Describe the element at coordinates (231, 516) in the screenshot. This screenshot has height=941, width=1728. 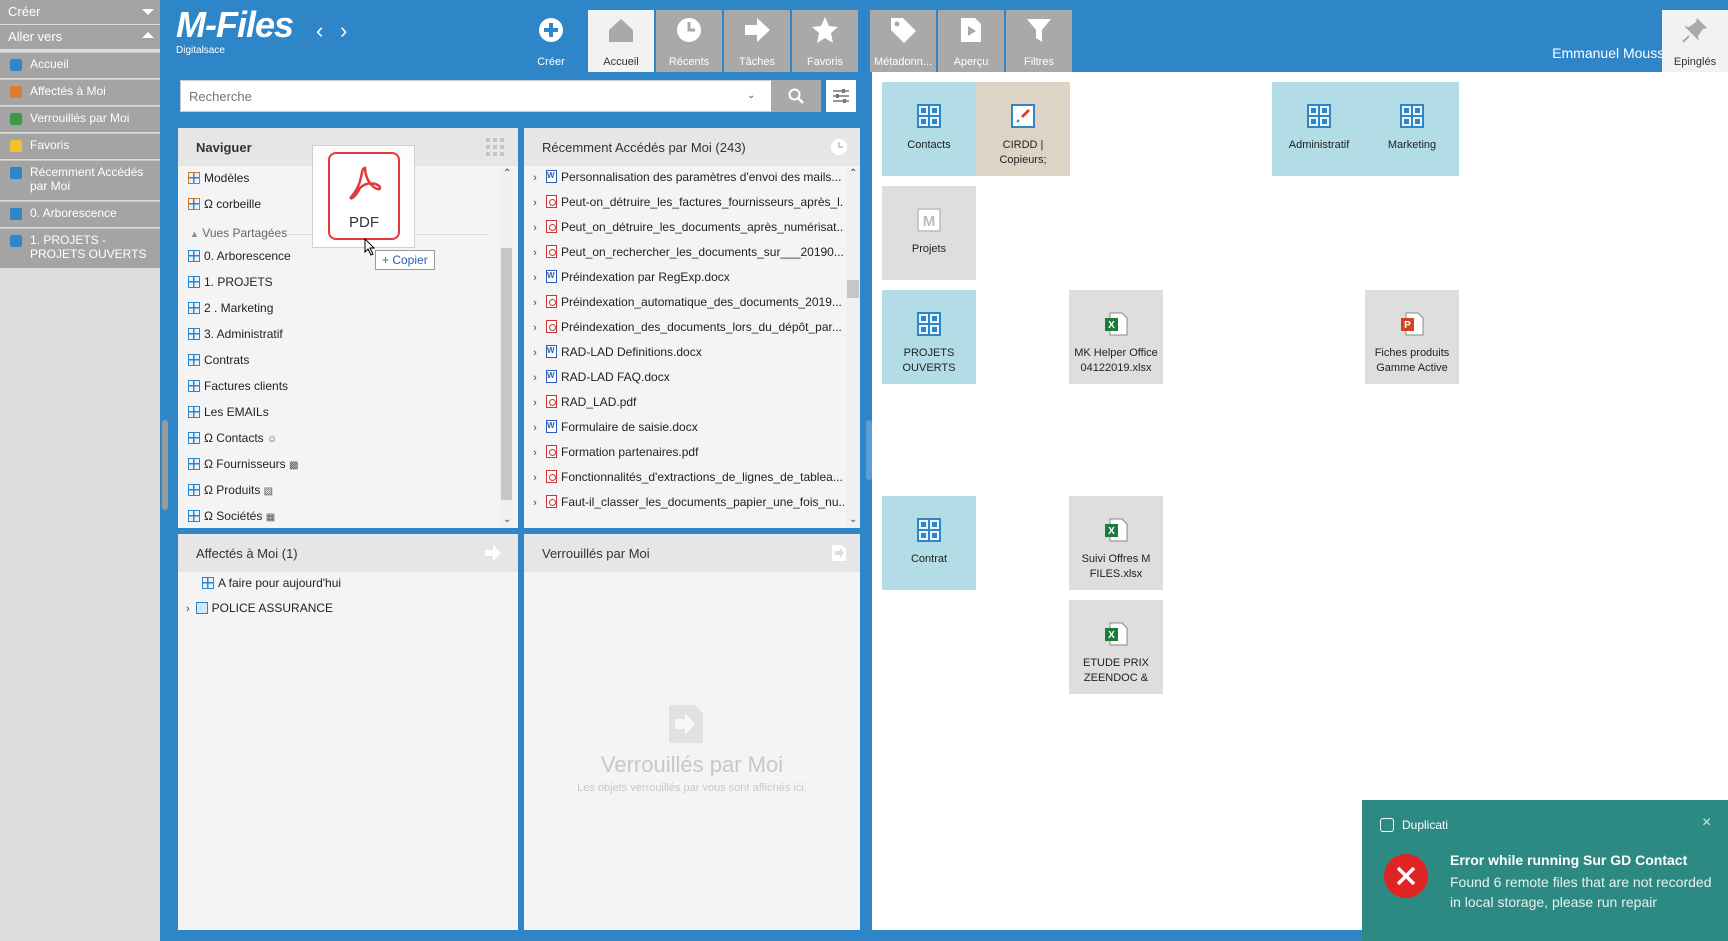
I see `list-item: Ω Sociétés ▦` at that location.